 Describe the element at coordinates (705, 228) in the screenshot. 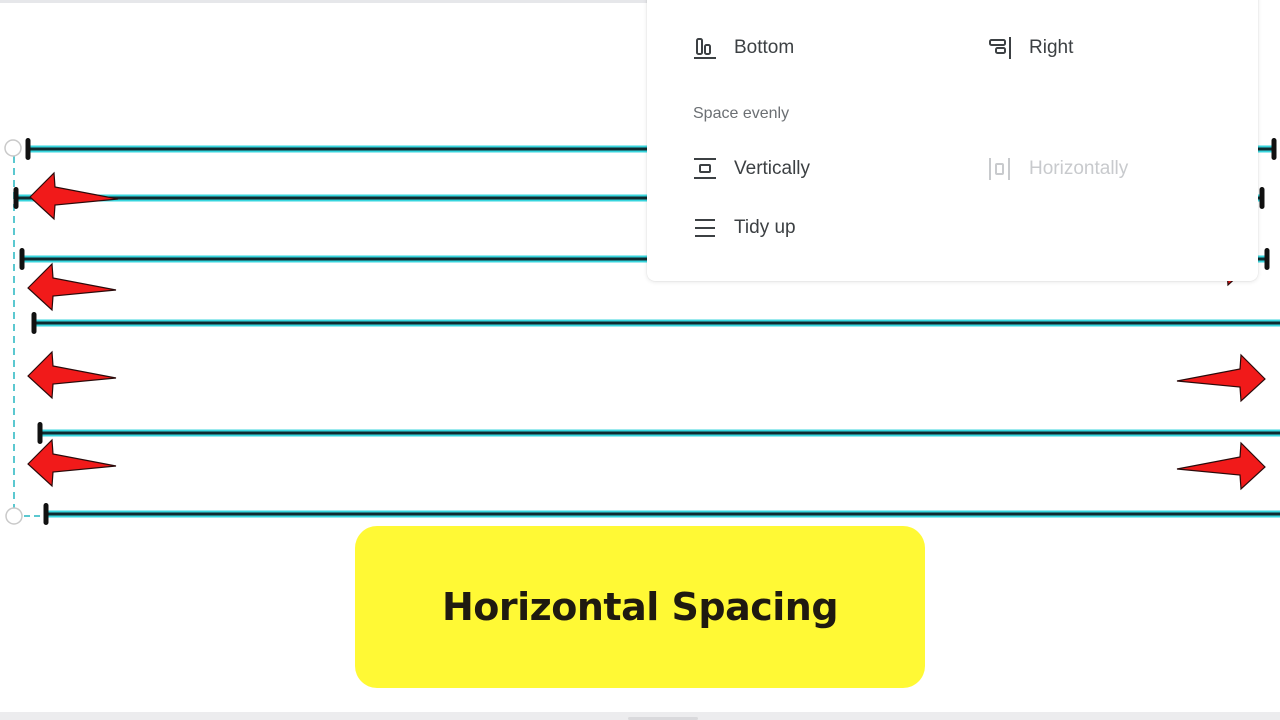

I see `tidy-up-icon` at that location.